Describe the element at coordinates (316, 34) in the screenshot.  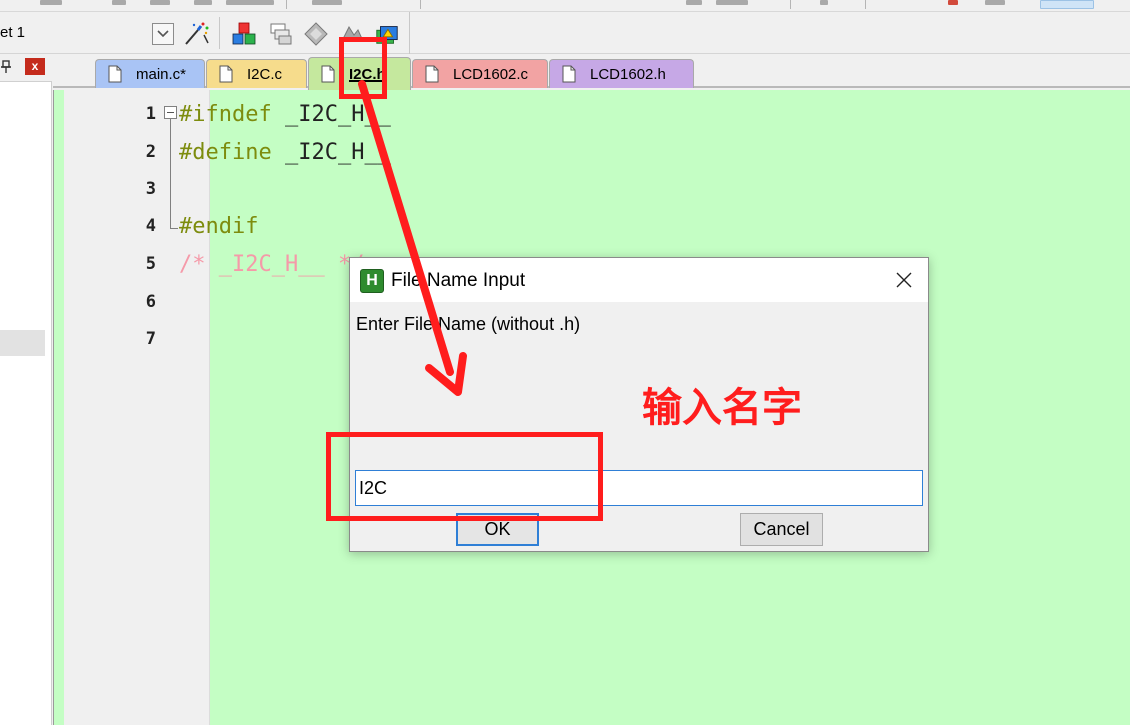
I see `diamond-icon` at that location.